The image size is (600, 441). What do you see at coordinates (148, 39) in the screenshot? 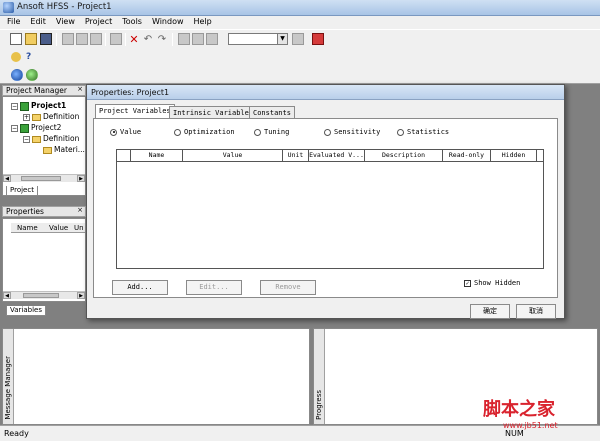
I see `undo-icon: ↶` at bounding box center [148, 39].